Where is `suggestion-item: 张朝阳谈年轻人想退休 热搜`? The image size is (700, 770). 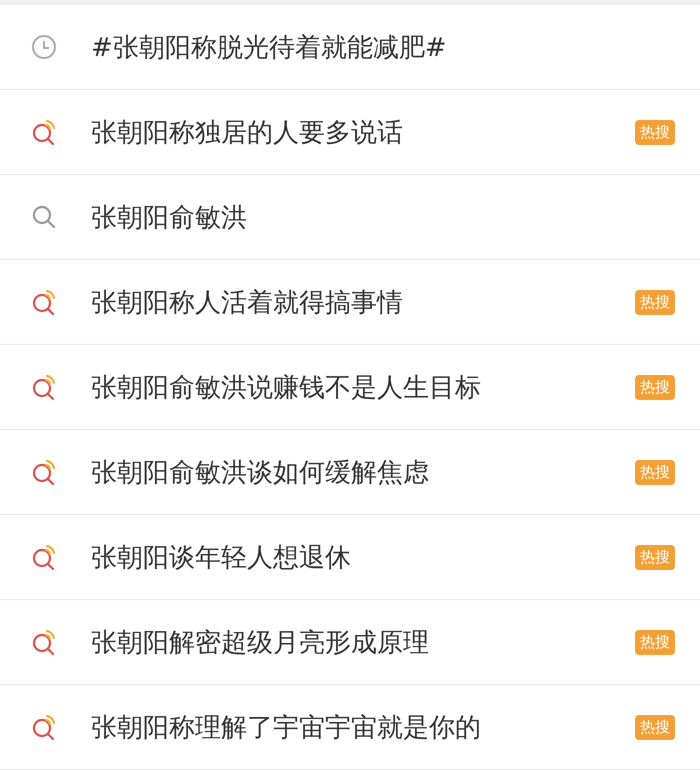 suggestion-item: 张朝阳谈年轻人想退休 热搜 is located at coordinates (350, 557).